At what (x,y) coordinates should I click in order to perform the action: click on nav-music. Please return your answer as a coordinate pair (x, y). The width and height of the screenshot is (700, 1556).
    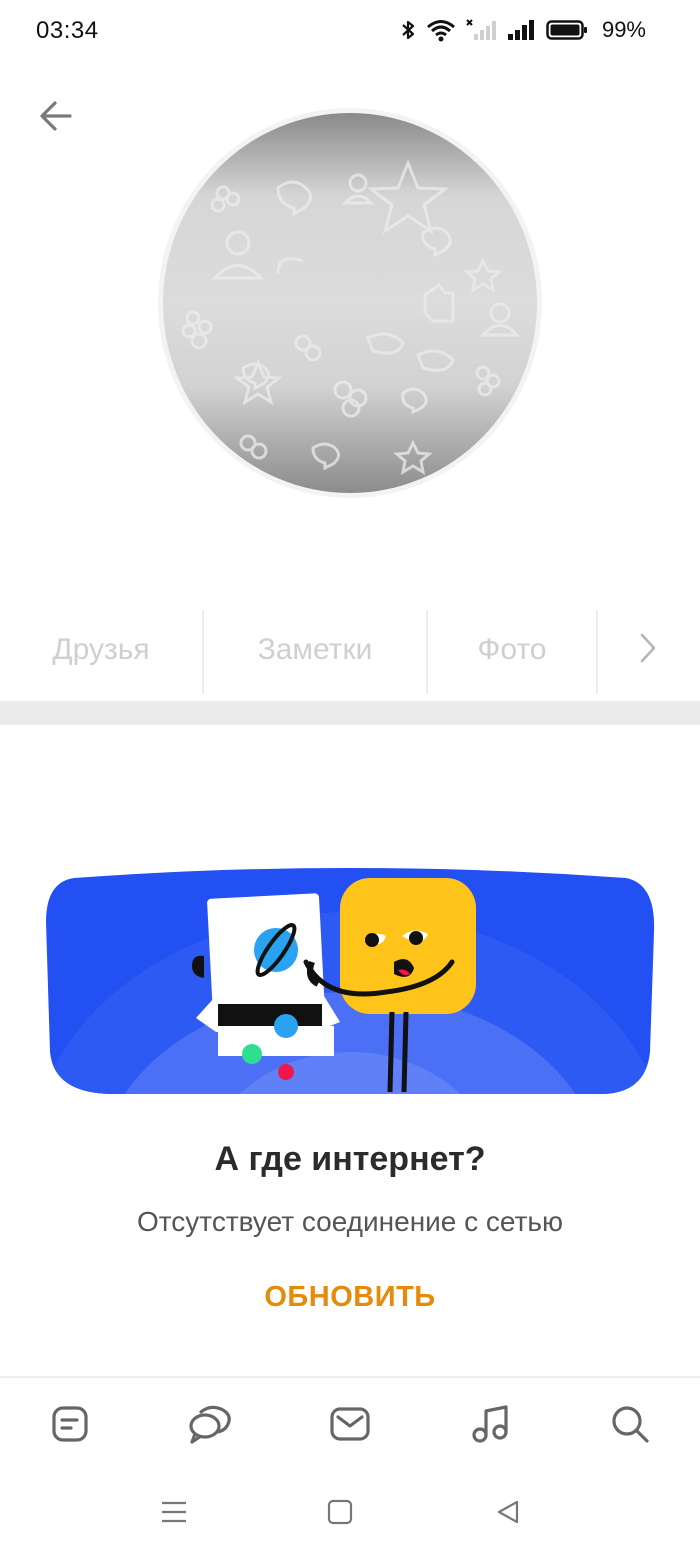
    Looking at the image, I should click on (490, 1426).